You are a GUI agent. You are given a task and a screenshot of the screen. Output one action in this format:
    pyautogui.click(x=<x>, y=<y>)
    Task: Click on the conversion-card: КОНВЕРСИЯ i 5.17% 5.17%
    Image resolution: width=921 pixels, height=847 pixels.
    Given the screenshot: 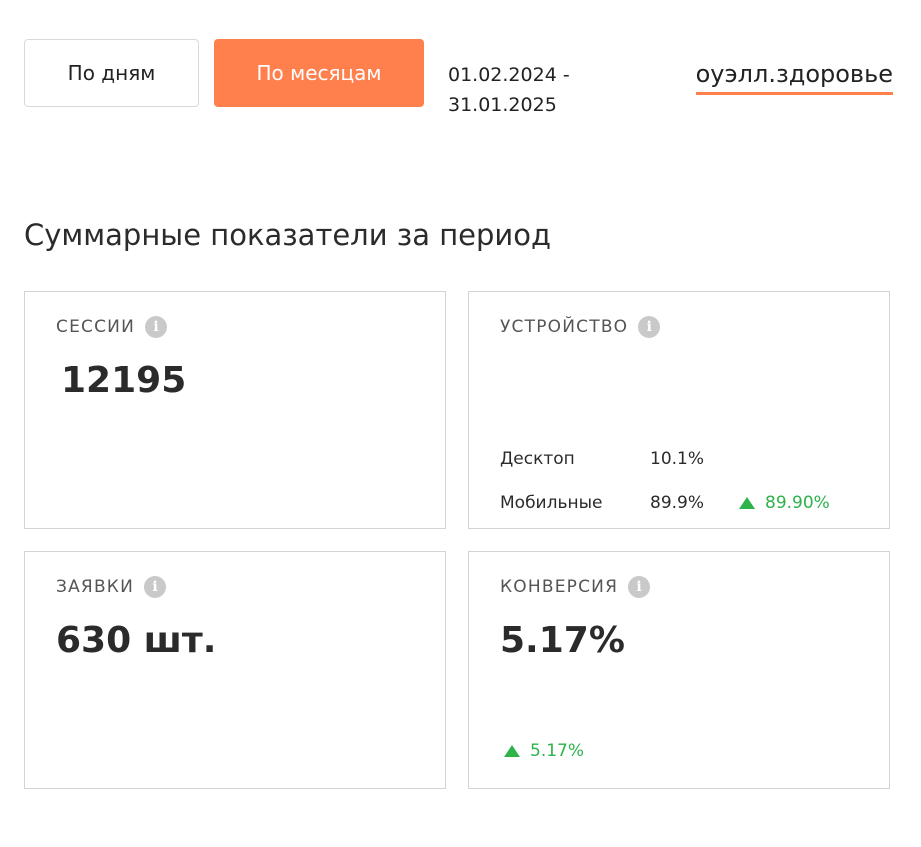 What is the action you would take?
    pyautogui.click(x=679, y=670)
    